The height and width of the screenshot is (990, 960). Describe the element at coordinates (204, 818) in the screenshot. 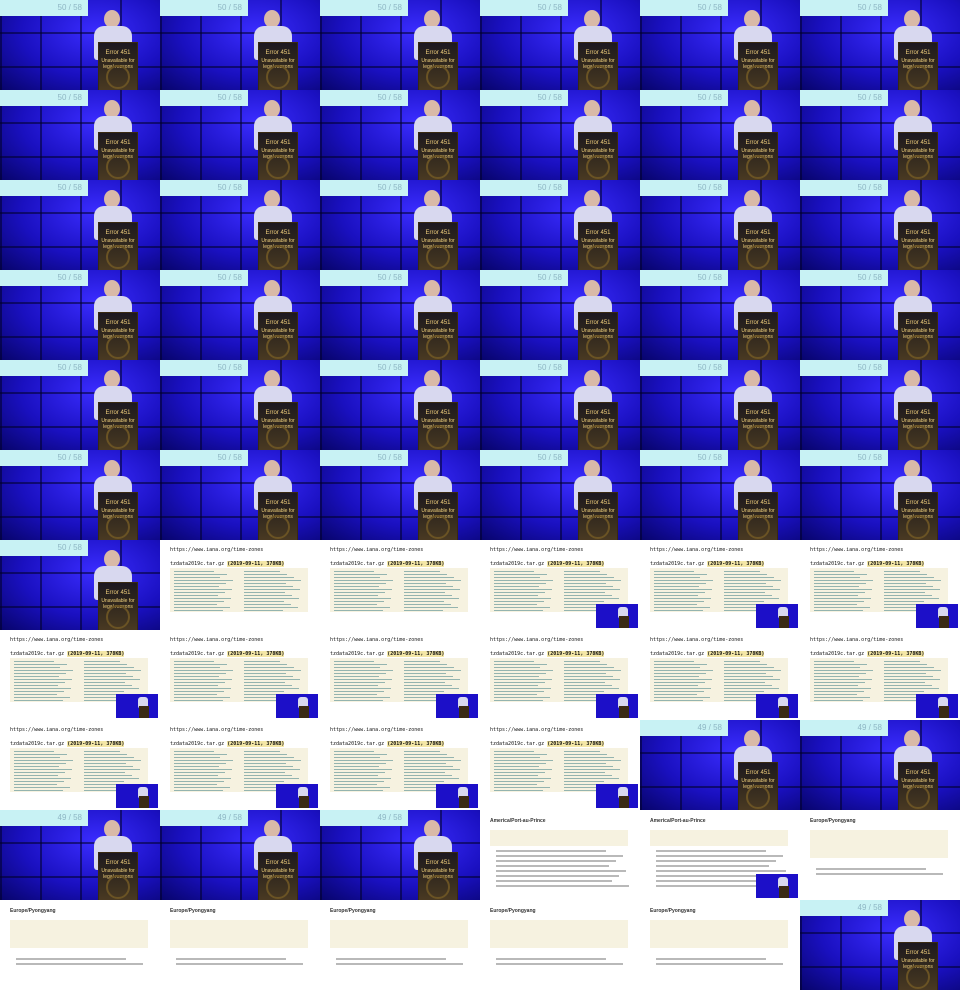

I see `slide-counter: 49 / 58` at that location.